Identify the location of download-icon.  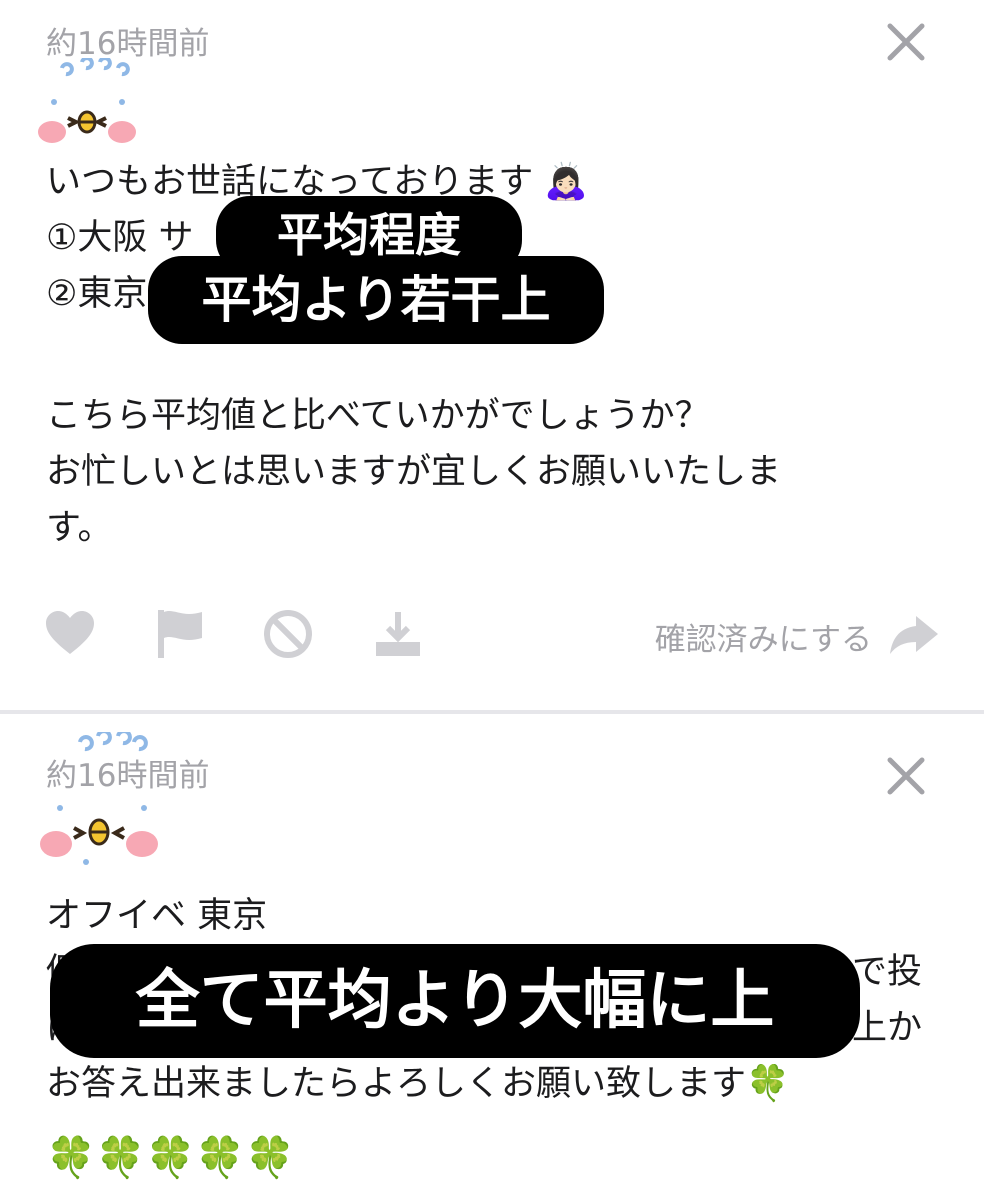
(398, 634).